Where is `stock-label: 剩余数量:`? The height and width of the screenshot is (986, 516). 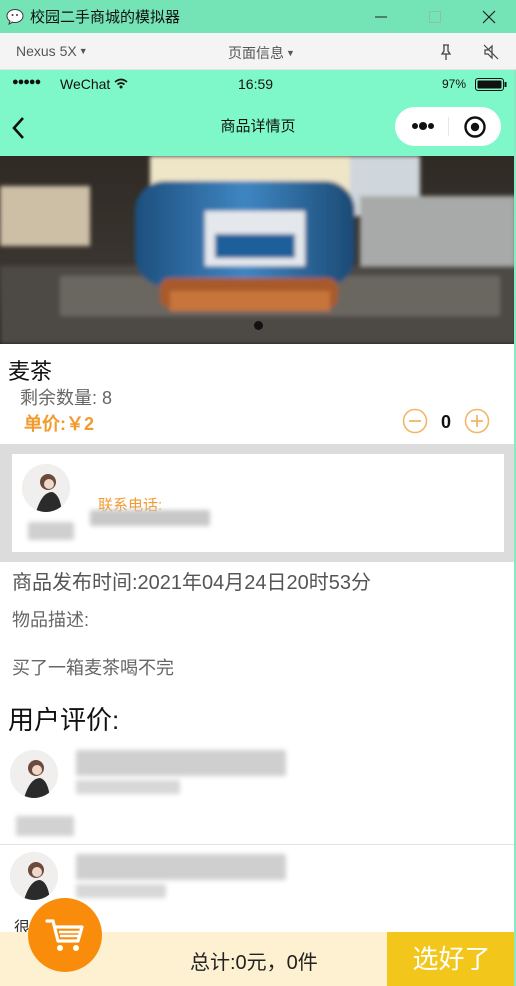 stock-label: 剩余数量: is located at coordinates (59, 398).